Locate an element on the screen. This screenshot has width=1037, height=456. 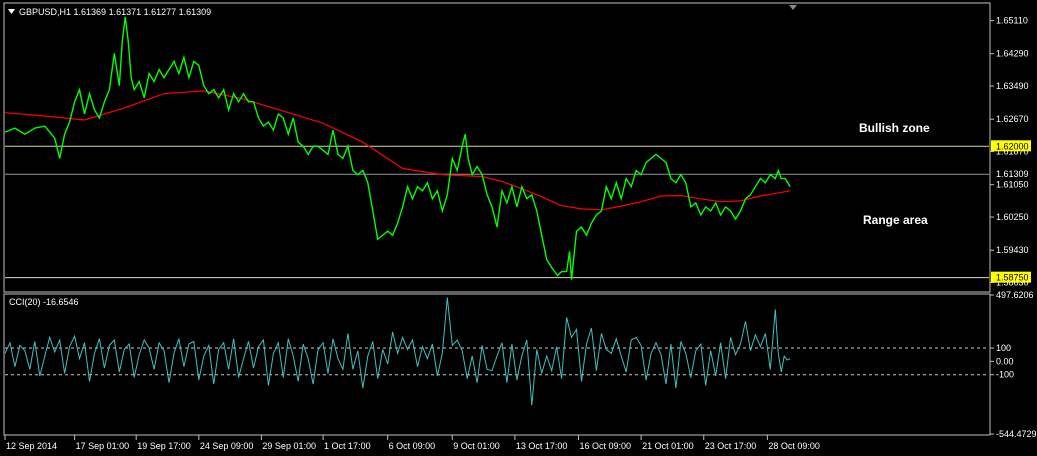
price-tick-label: 1.59430 is located at coordinates (1012, 250).